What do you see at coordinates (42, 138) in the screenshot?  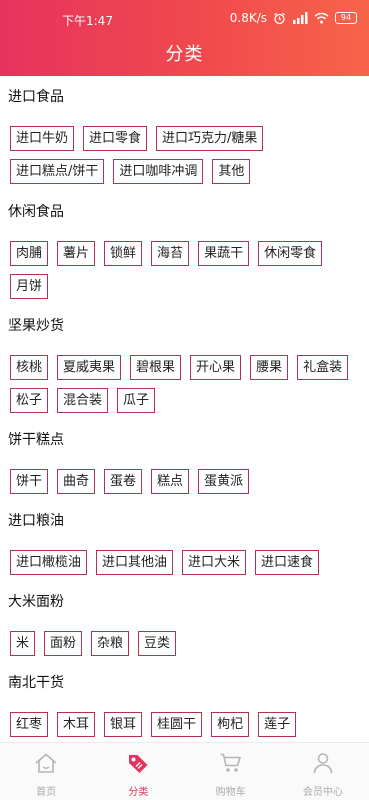 I see `category-tag: 进口牛奶` at bounding box center [42, 138].